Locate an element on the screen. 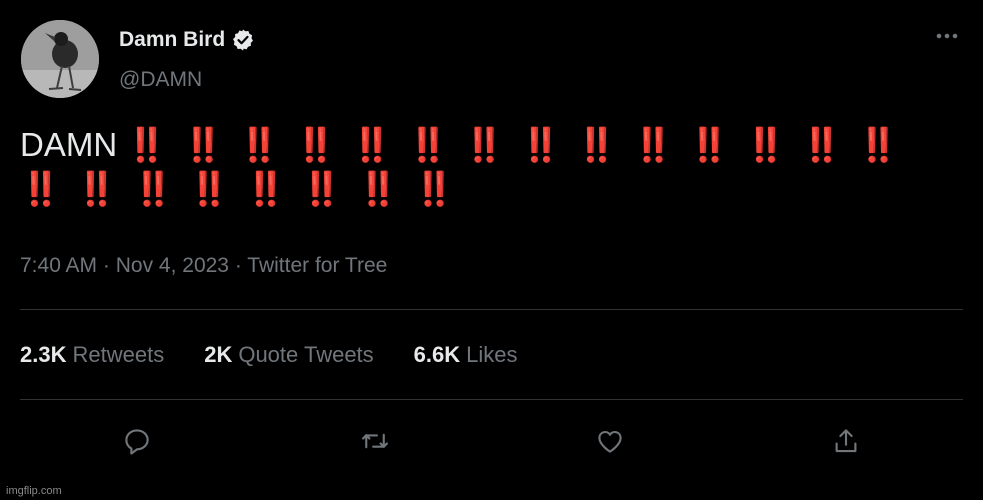 This screenshot has width=983, height=500. tweet-date: Nov 4, 2023 is located at coordinates (172, 265).